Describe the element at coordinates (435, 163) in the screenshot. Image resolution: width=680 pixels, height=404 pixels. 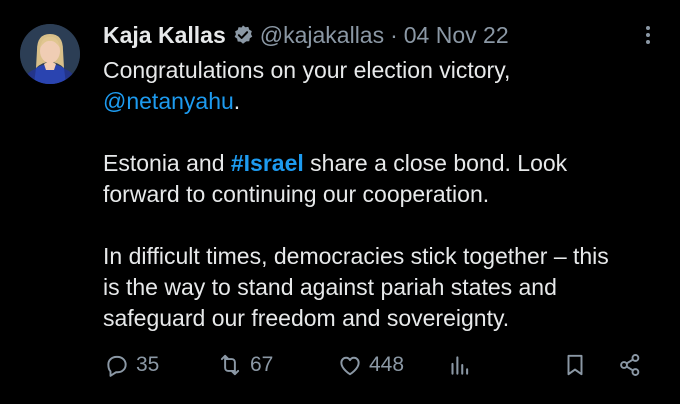
I see `tweet-text-fragment: share a close bond. Look` at that location.